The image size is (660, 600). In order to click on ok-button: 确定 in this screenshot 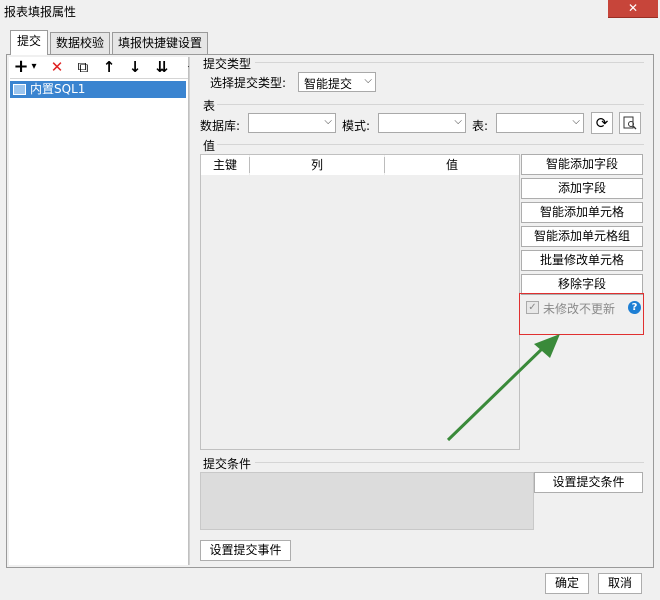, I will do `click(567, 583)`.